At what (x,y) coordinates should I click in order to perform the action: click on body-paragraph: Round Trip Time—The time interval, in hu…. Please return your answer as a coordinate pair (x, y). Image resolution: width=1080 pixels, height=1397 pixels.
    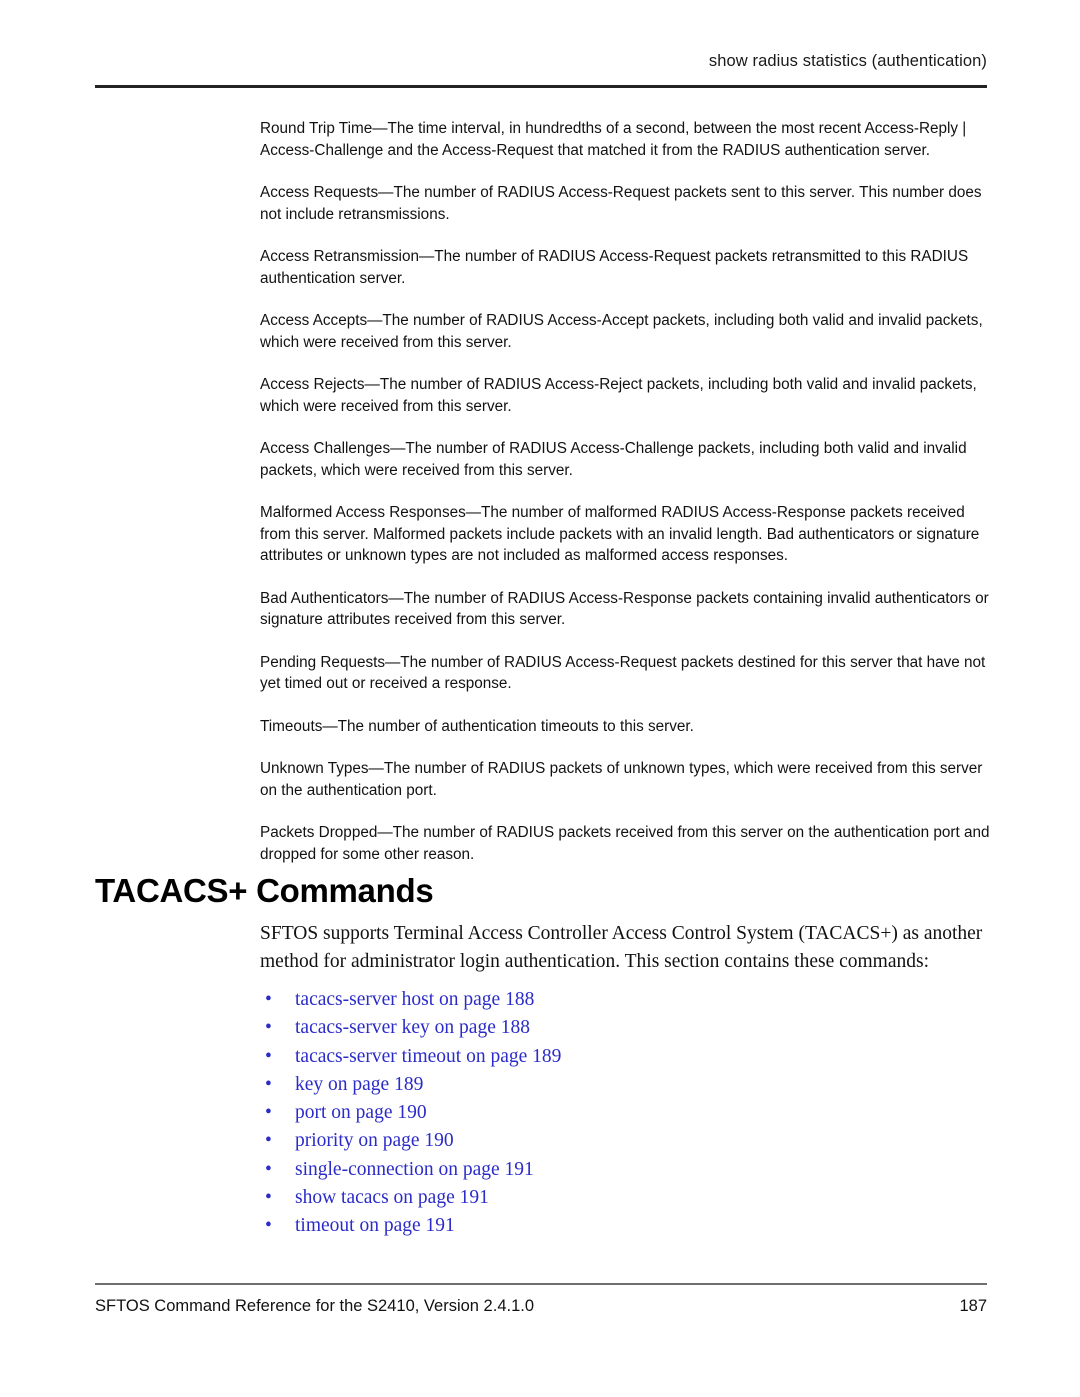
    Looking at the image, I should click on (613, 139).